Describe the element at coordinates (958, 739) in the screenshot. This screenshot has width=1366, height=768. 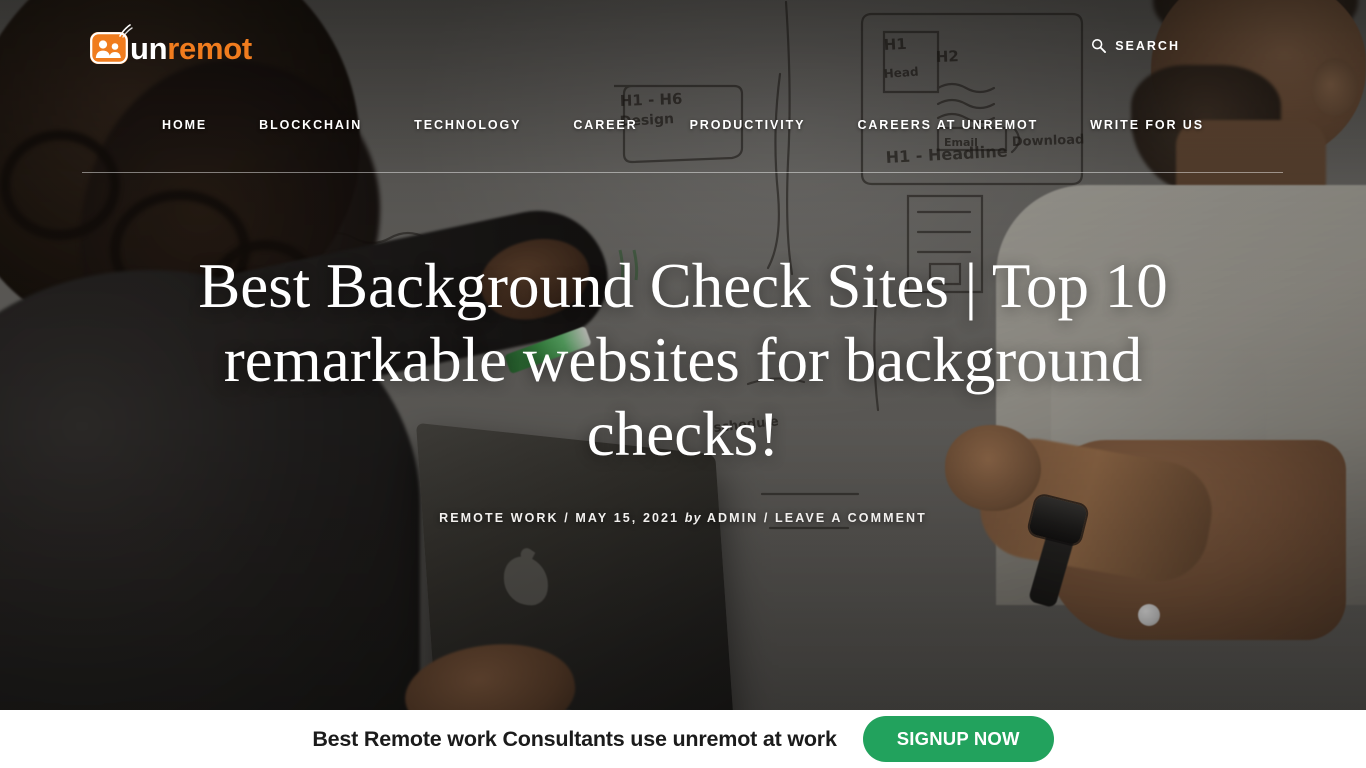
I see `signup-now-button: SIGNUP NOW` at that location.